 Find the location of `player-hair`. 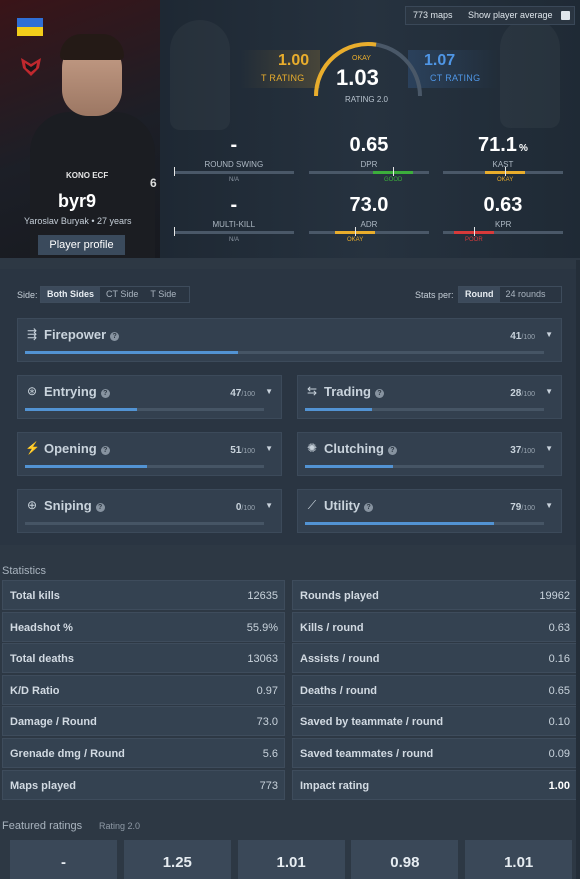

player-hair is located at coordinates (92, 47).